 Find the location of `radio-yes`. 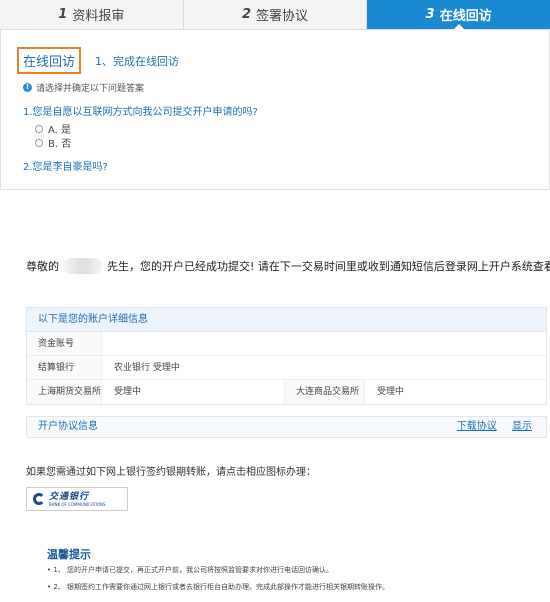

radio-yes is located at coordinates (39, 128).